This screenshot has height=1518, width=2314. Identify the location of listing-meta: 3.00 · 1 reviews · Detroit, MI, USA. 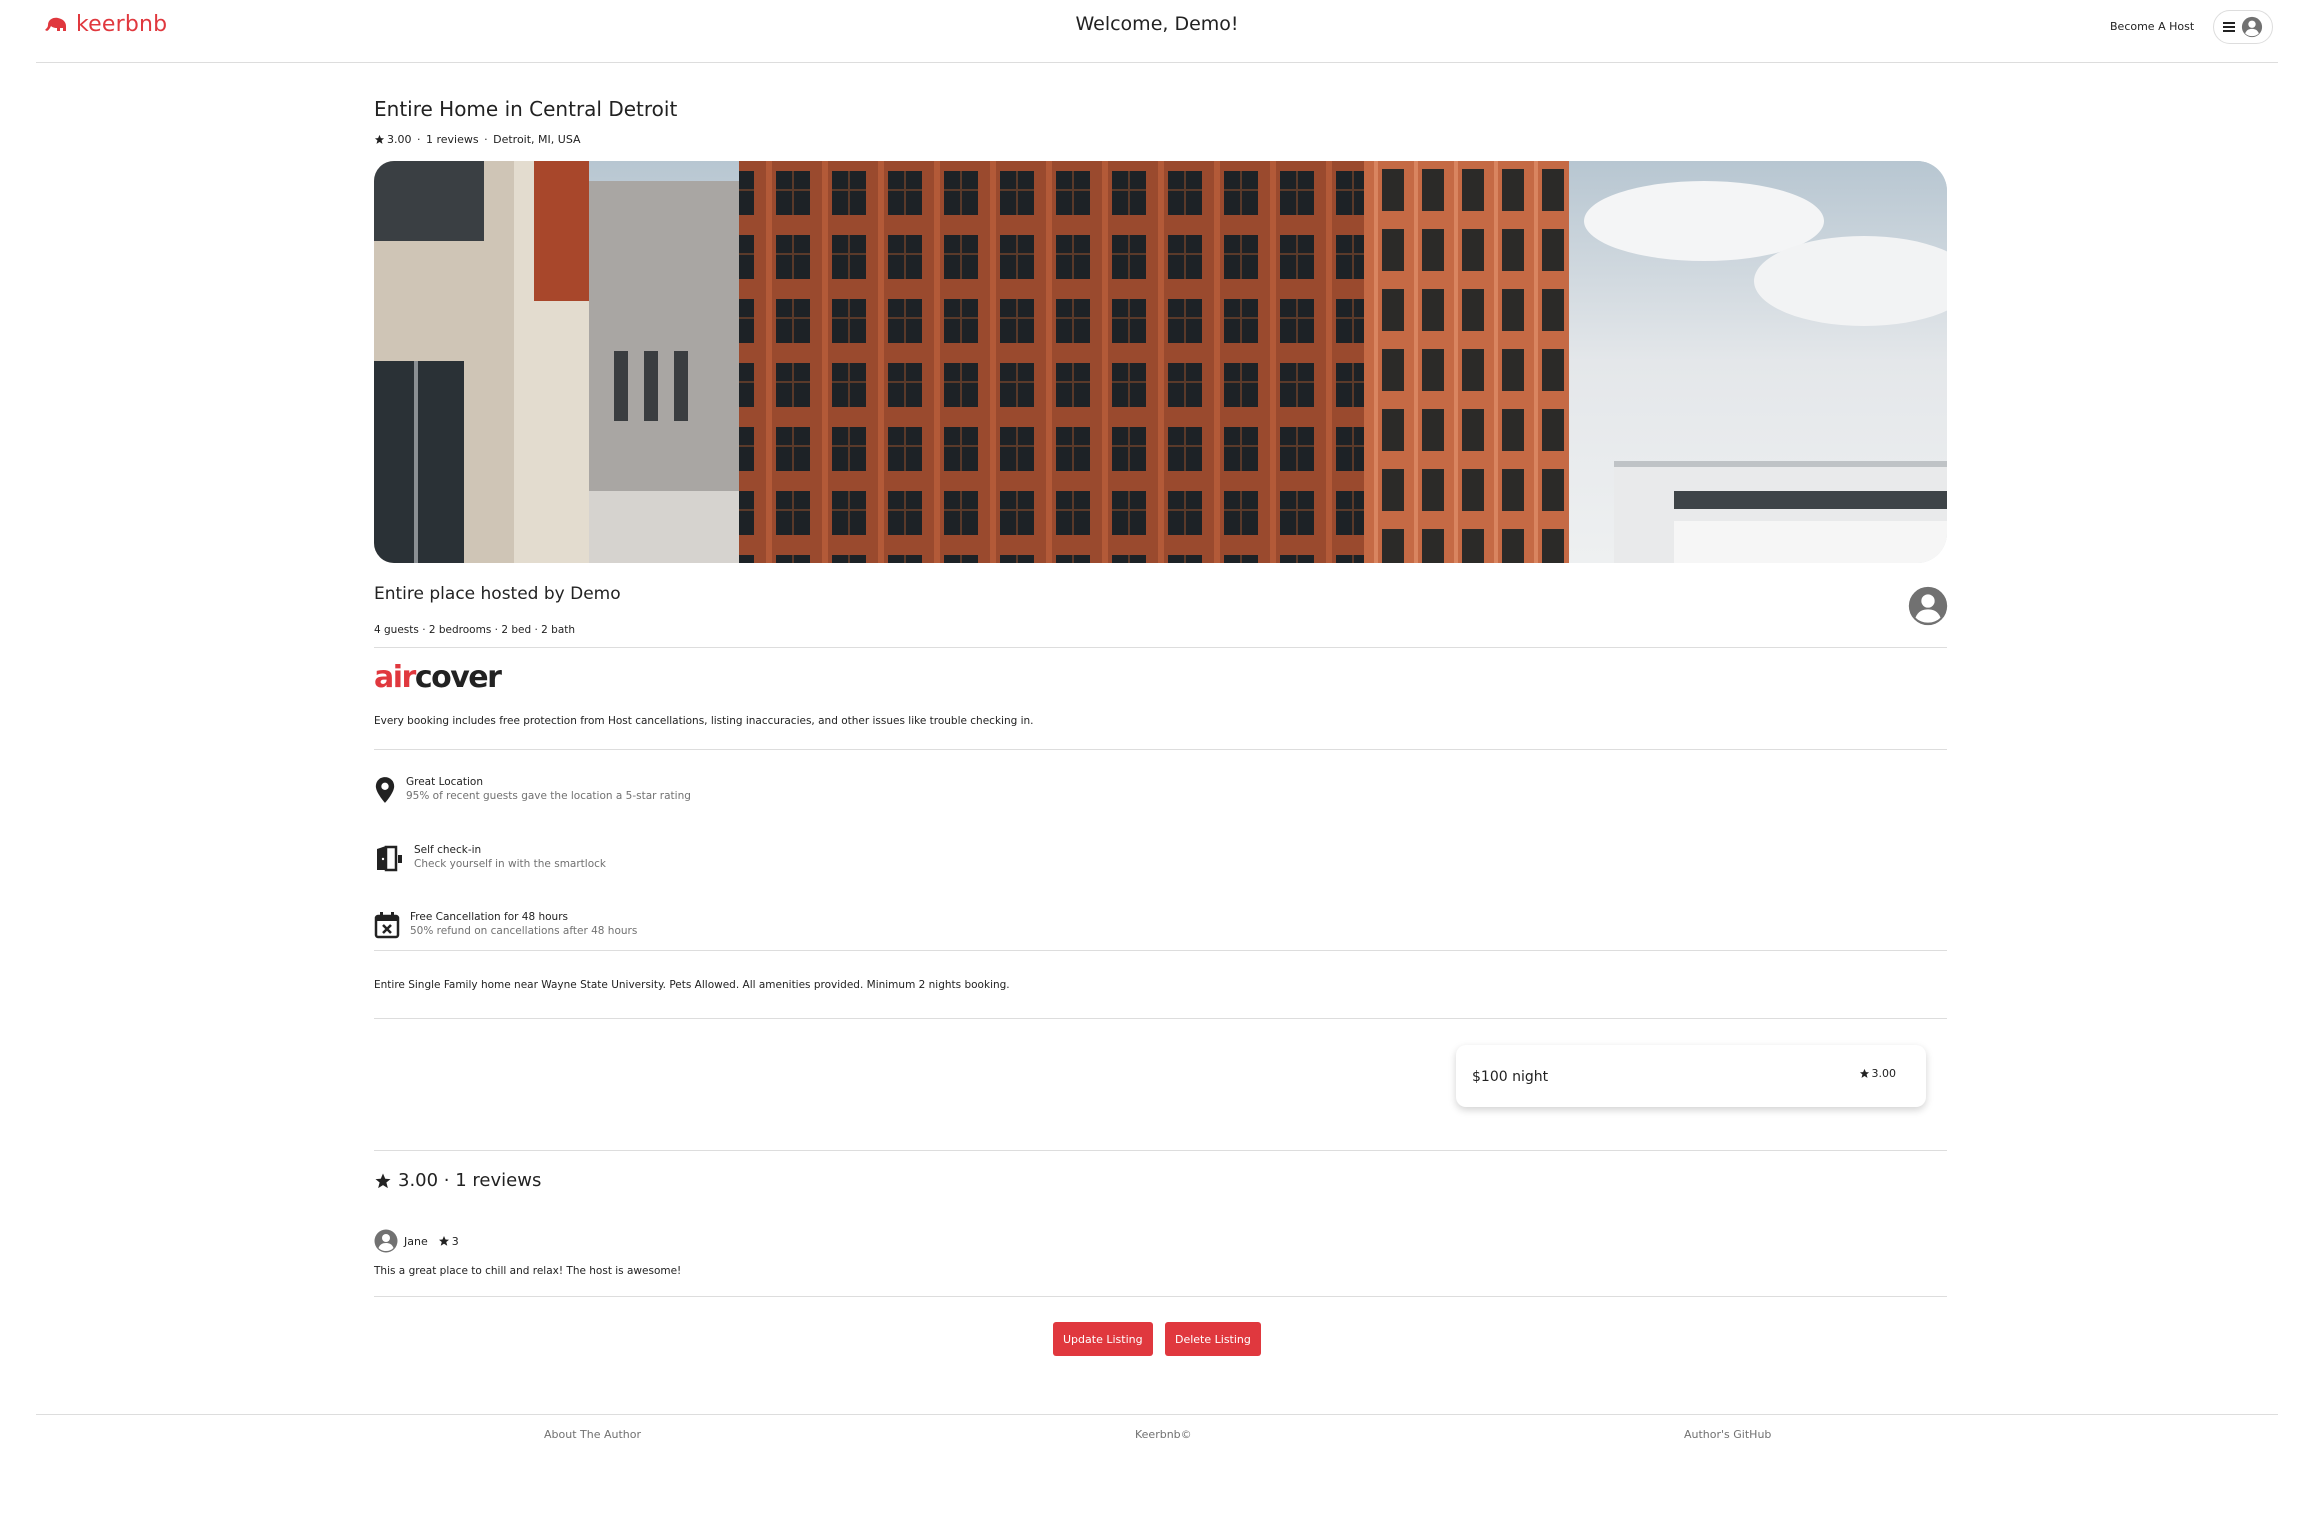
(477, 139).